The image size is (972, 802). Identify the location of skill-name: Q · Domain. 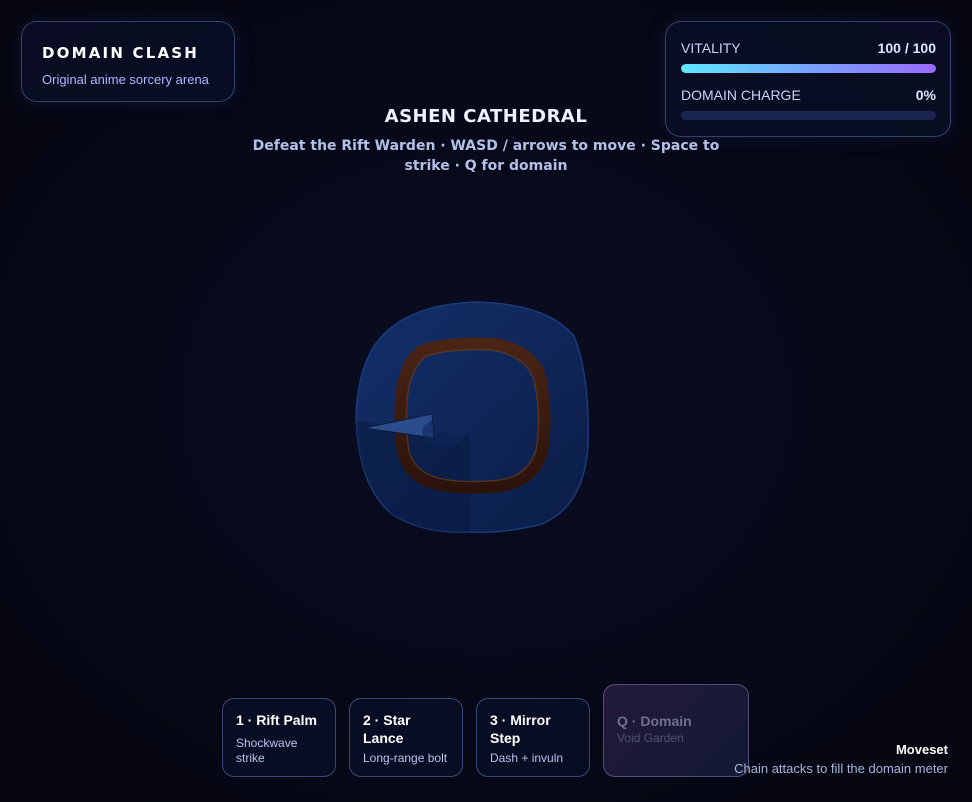
(654, 721).